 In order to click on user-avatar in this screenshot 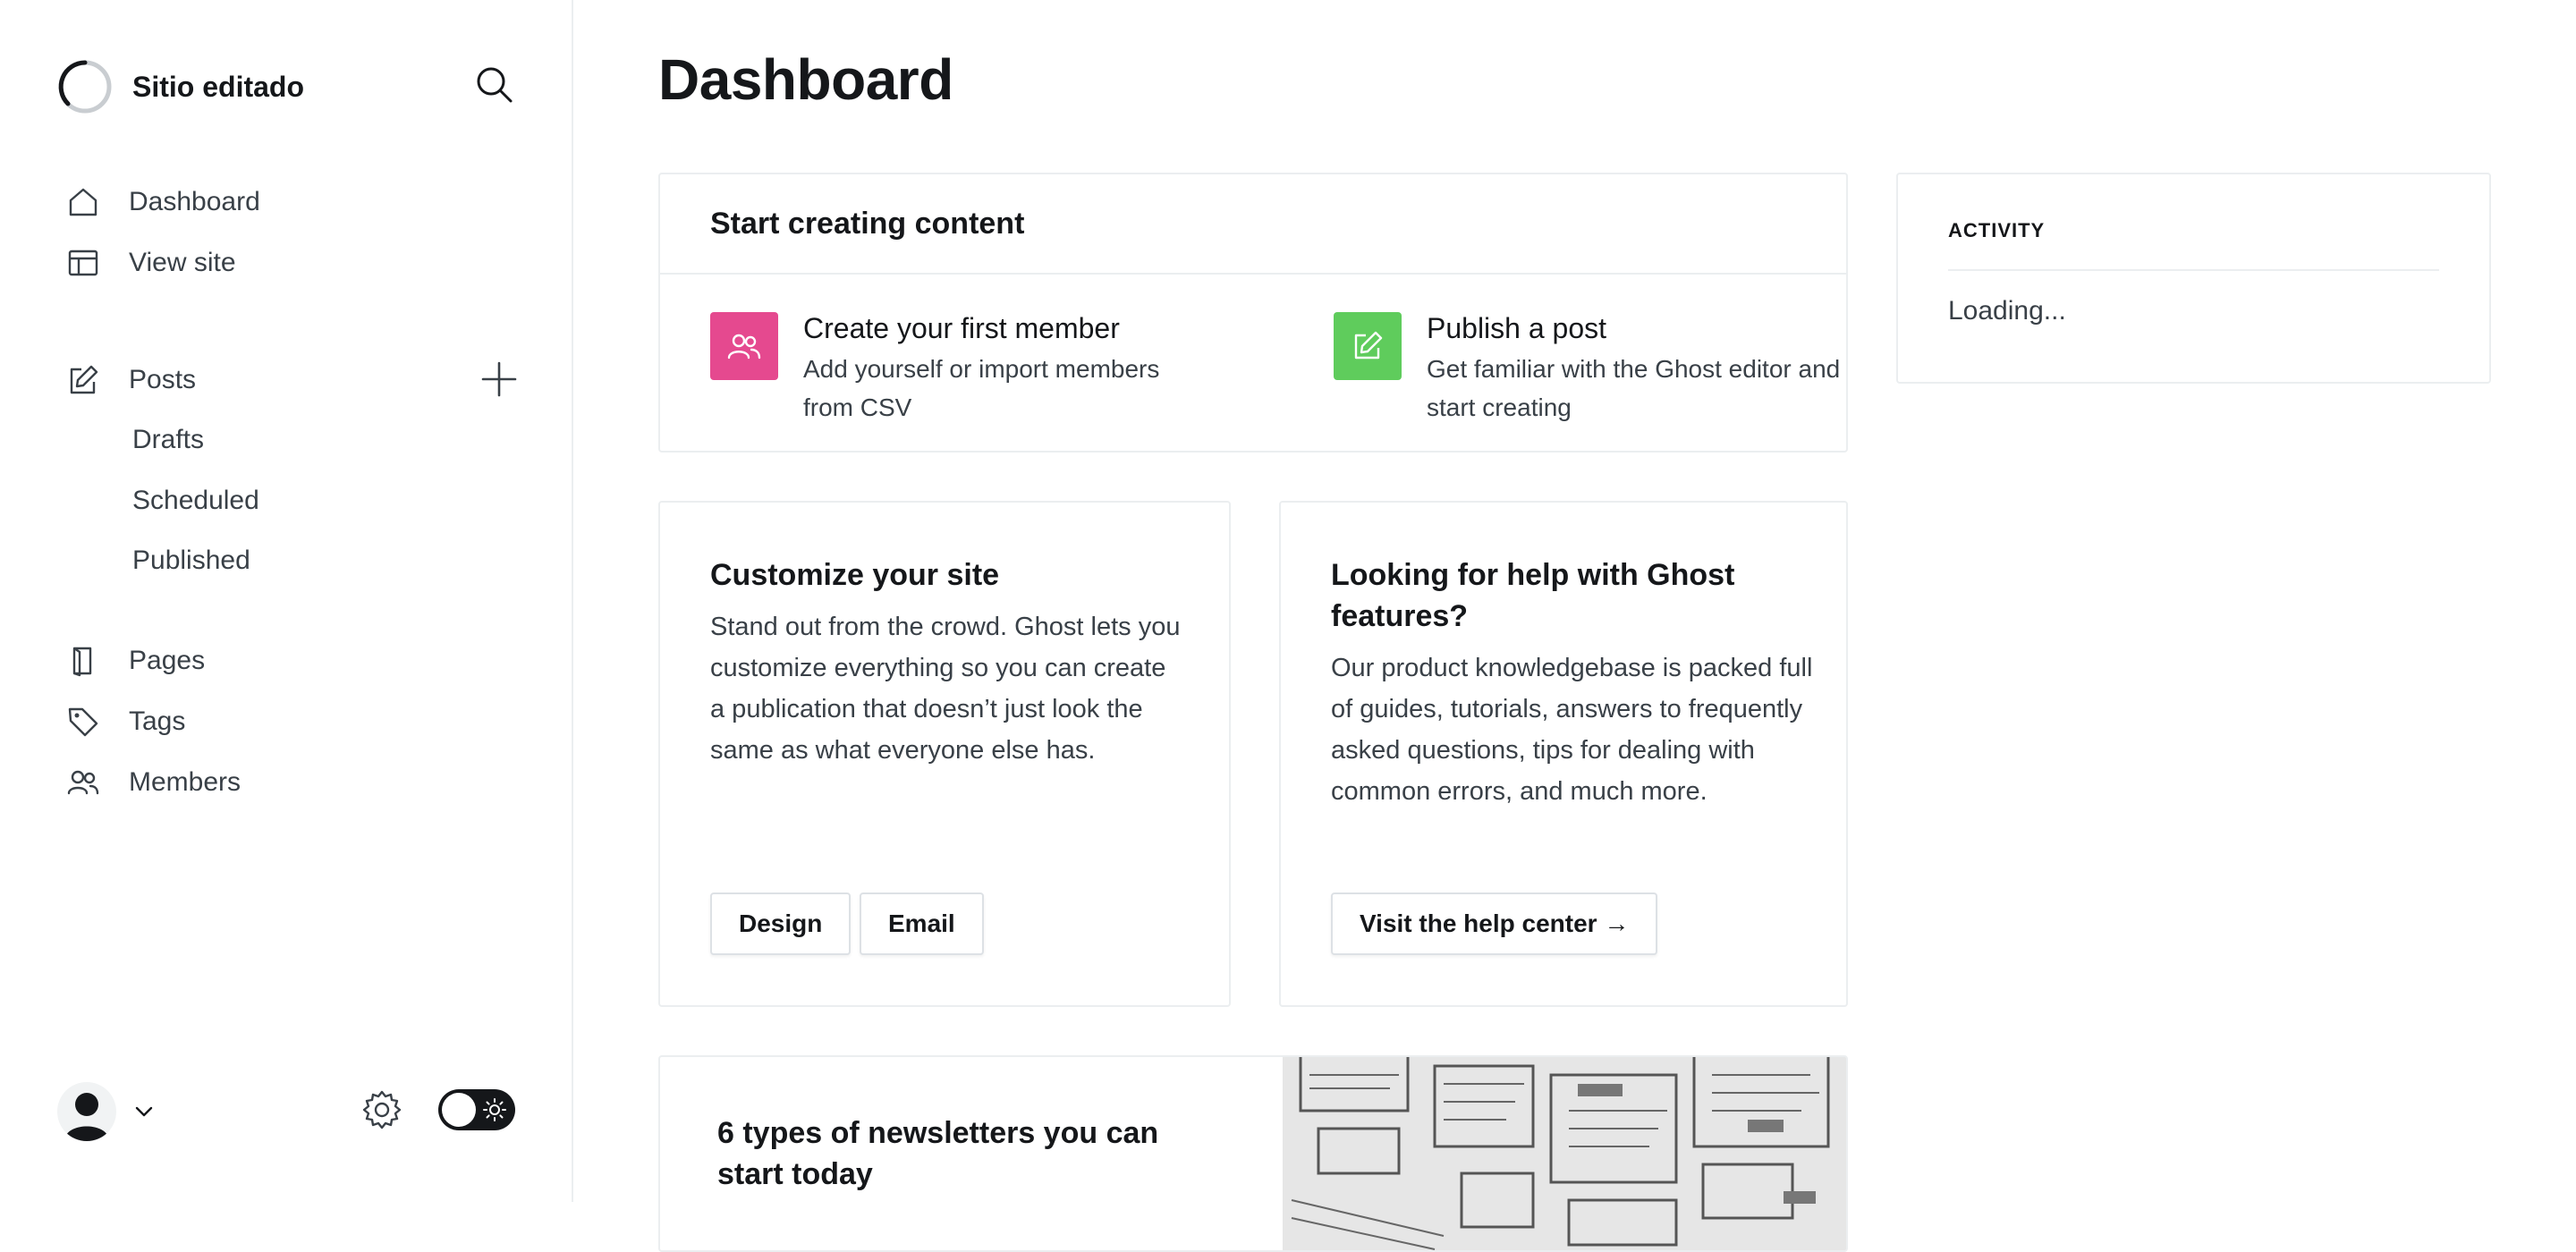, I will do `click(86, 1111)`.